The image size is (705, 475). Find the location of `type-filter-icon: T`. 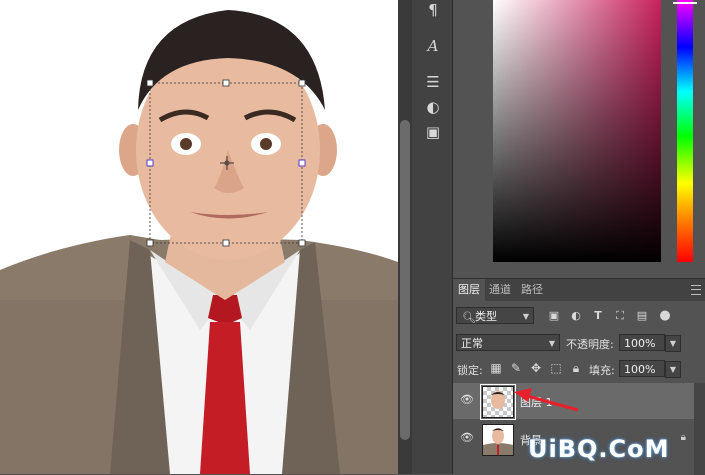

type-filter-icon: T is located at coordinates (598, 315).